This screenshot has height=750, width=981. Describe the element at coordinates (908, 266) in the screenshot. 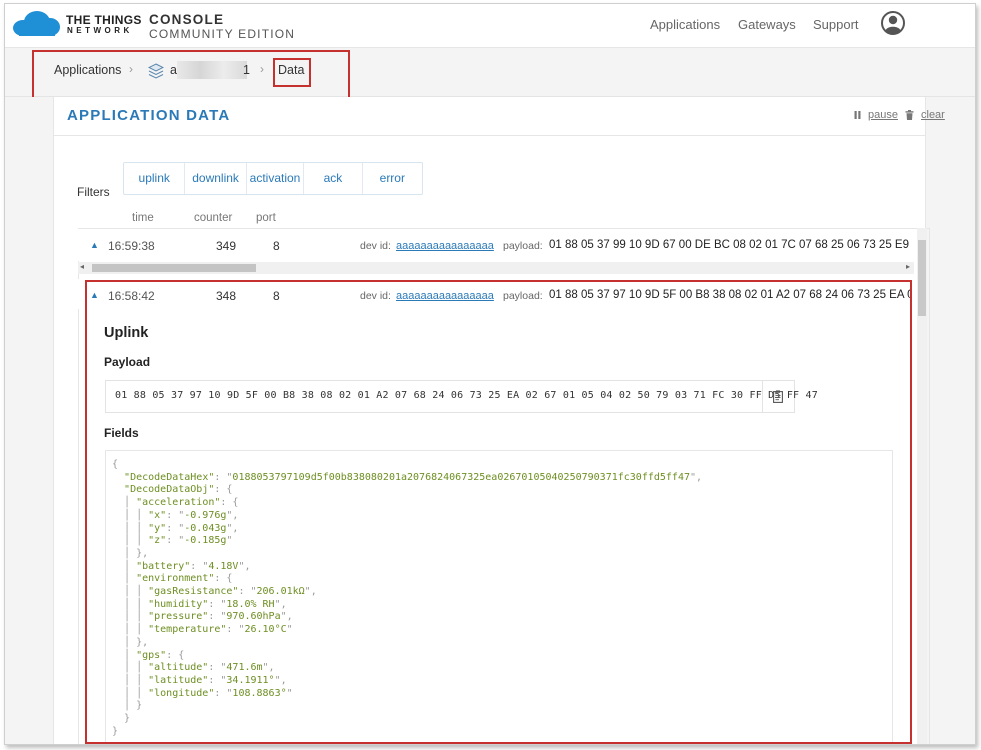

I see `scroll-right-icon: ▸` at that location.